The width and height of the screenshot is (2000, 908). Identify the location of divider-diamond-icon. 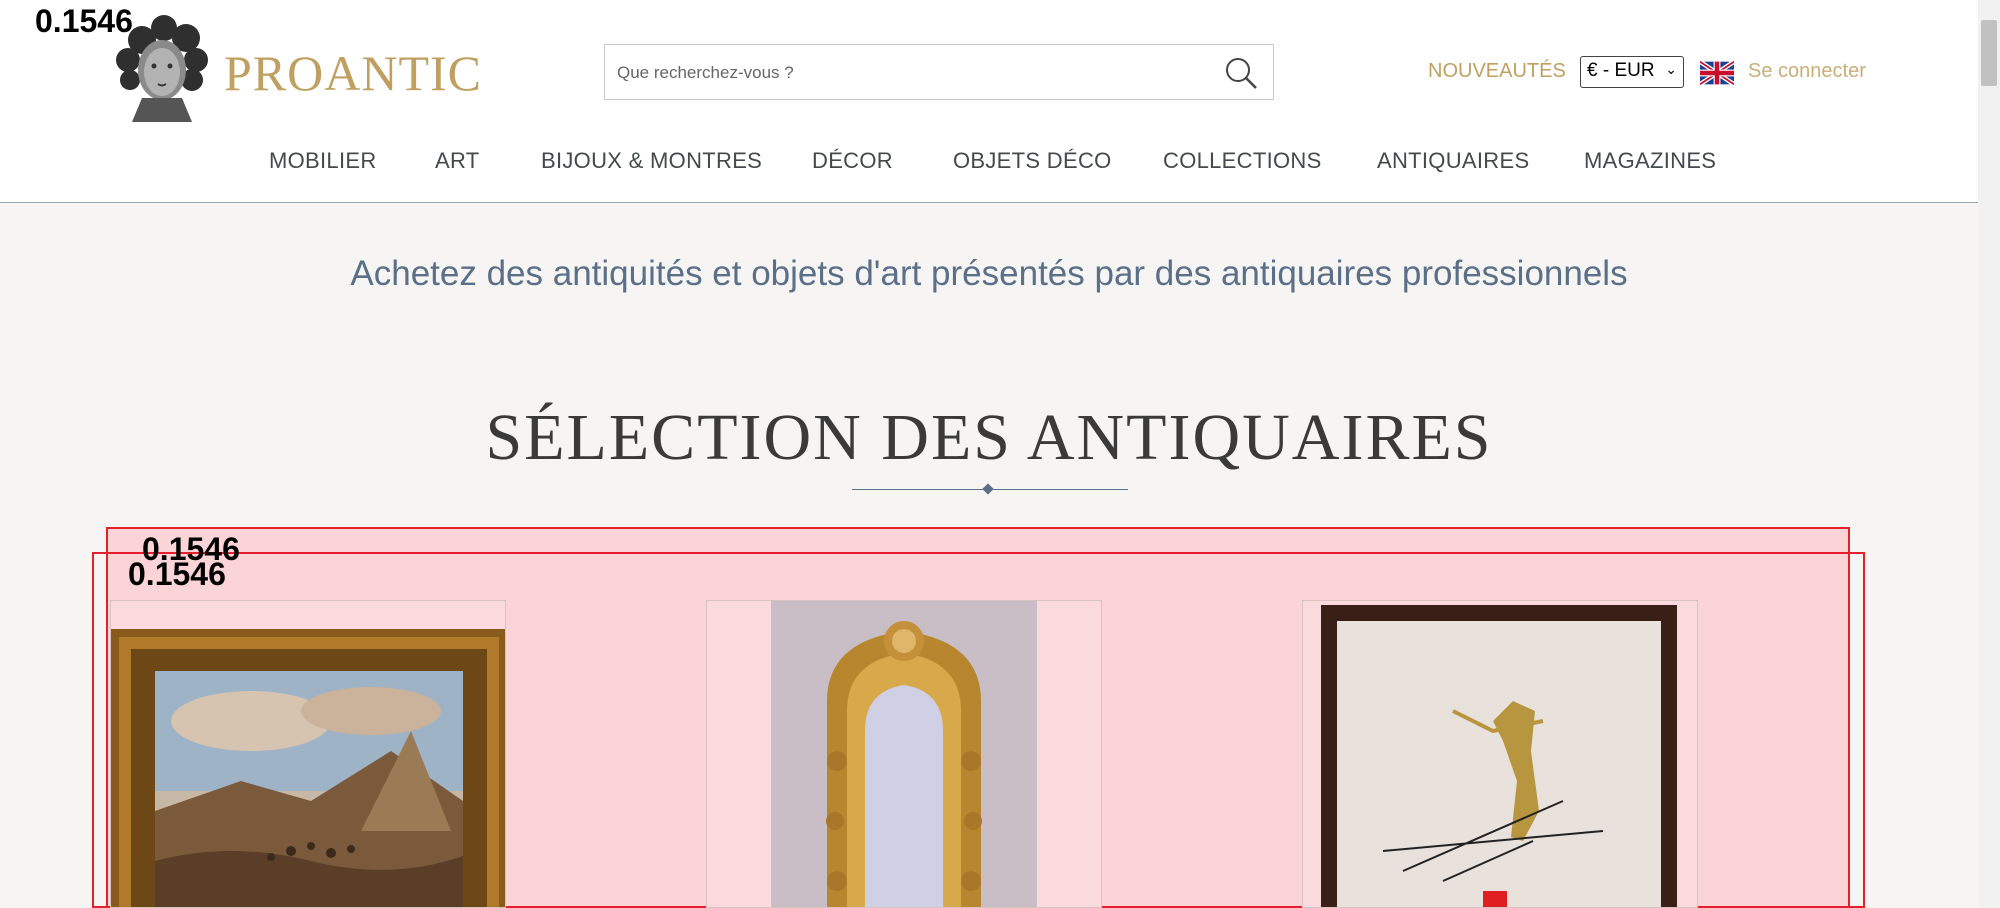
(988, 489).